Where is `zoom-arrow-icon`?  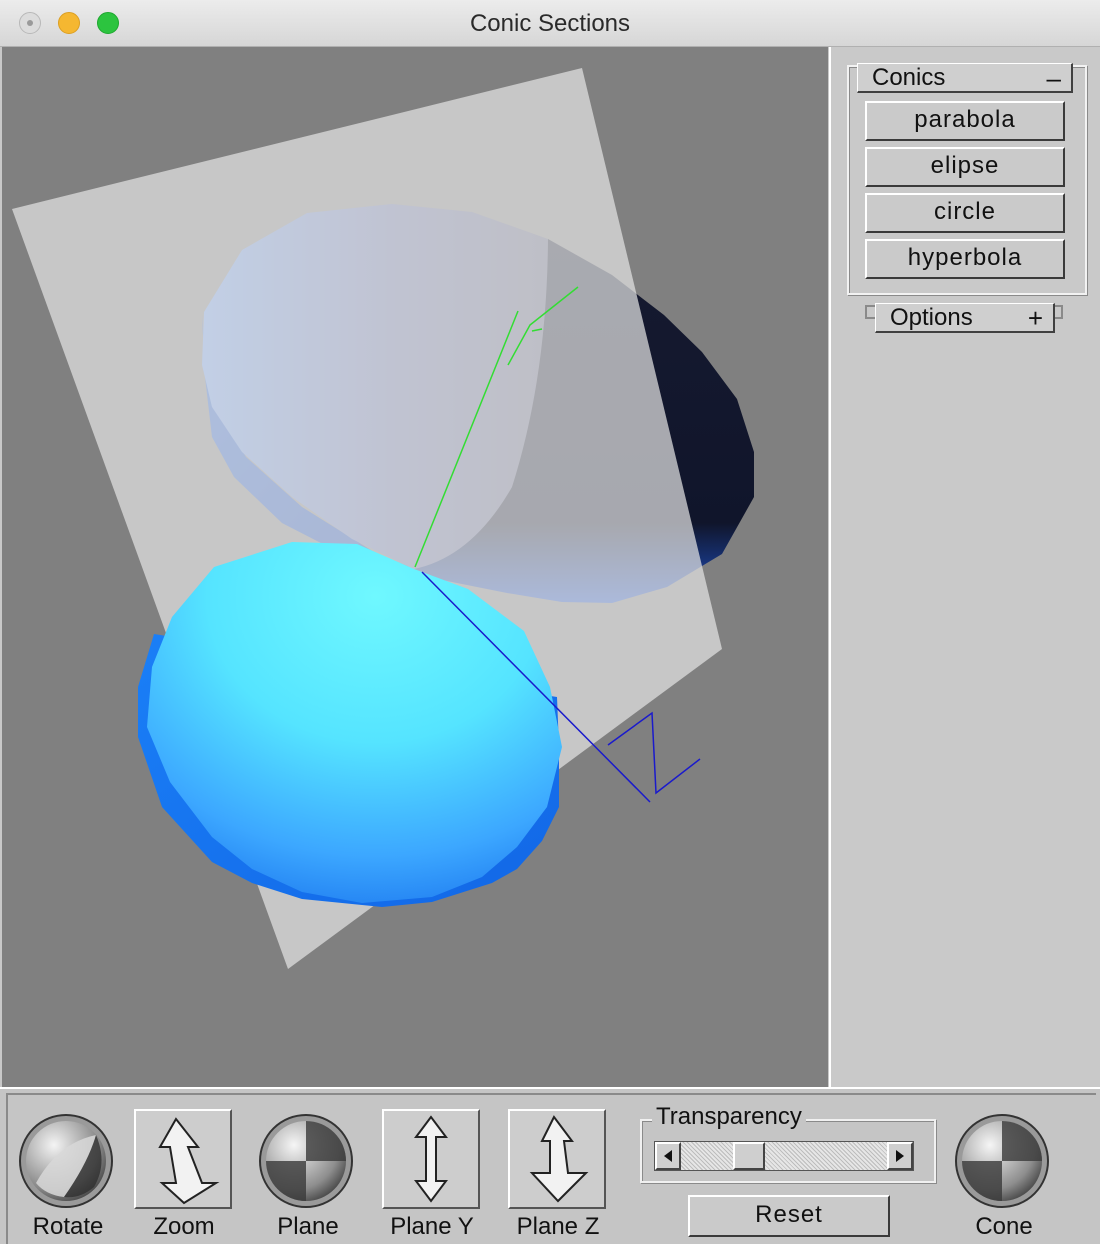 zoom-arrow-icon is located at coordinates (189, 1161).